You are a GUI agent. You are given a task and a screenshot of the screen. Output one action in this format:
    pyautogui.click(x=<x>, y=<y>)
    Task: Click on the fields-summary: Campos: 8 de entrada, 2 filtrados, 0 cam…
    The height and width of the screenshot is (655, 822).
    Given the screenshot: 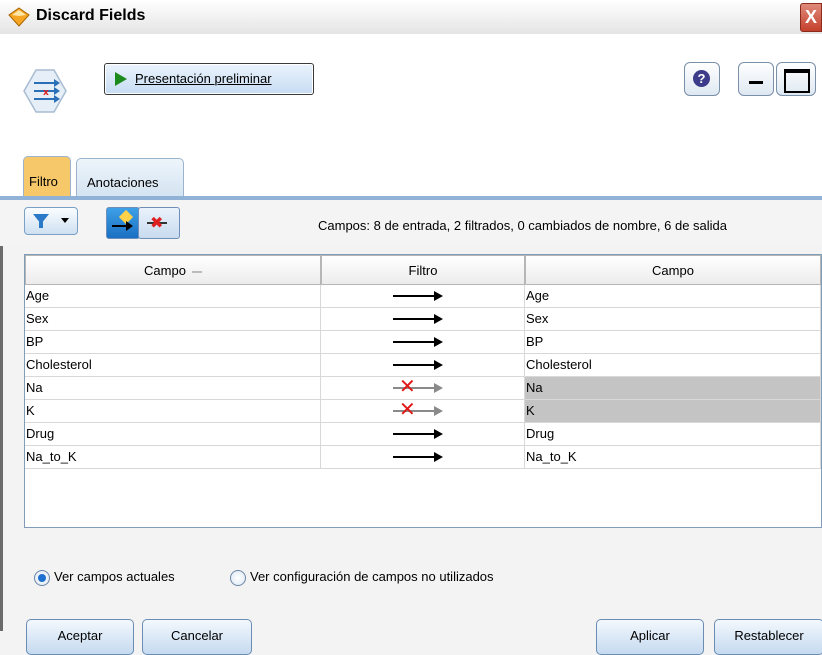 What is the action you would take?
    pyautogui.click(x=523, y=225)
    